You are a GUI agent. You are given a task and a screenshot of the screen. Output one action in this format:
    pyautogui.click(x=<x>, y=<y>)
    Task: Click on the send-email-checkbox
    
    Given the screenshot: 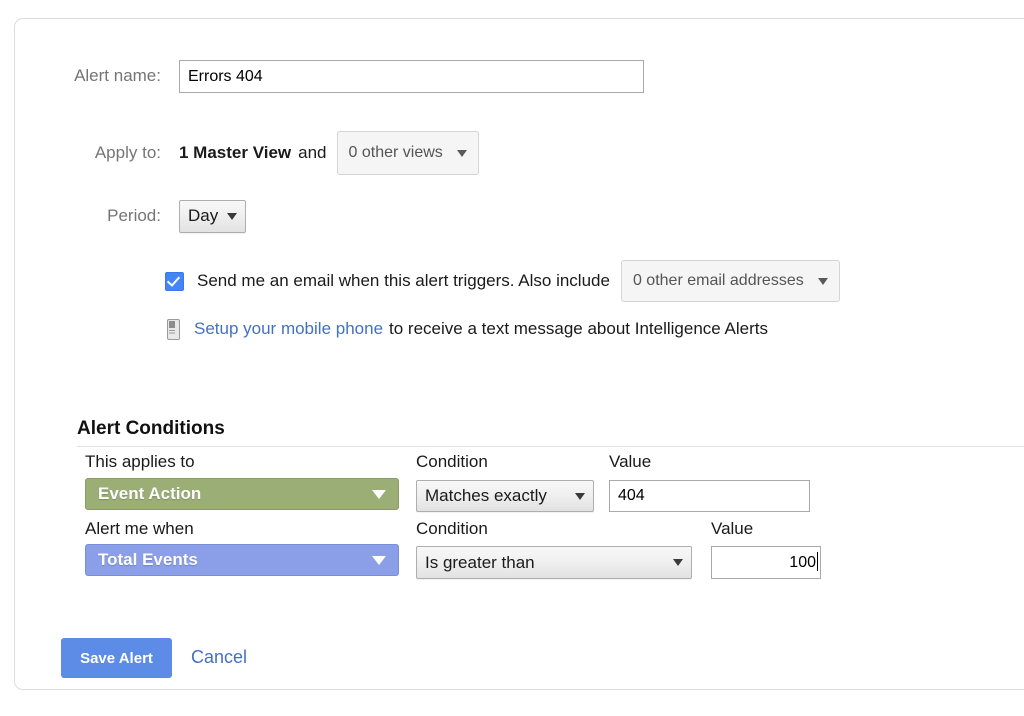 What is the action you would take?
    pyautogui.click(x=174, y=281)
    